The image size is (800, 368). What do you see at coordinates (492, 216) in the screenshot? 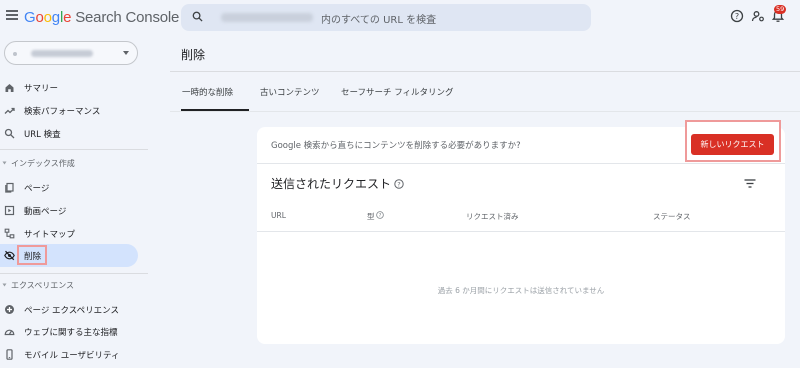
I see `column-header-requested: リクエスト済み` at bounding box center [492, 216].